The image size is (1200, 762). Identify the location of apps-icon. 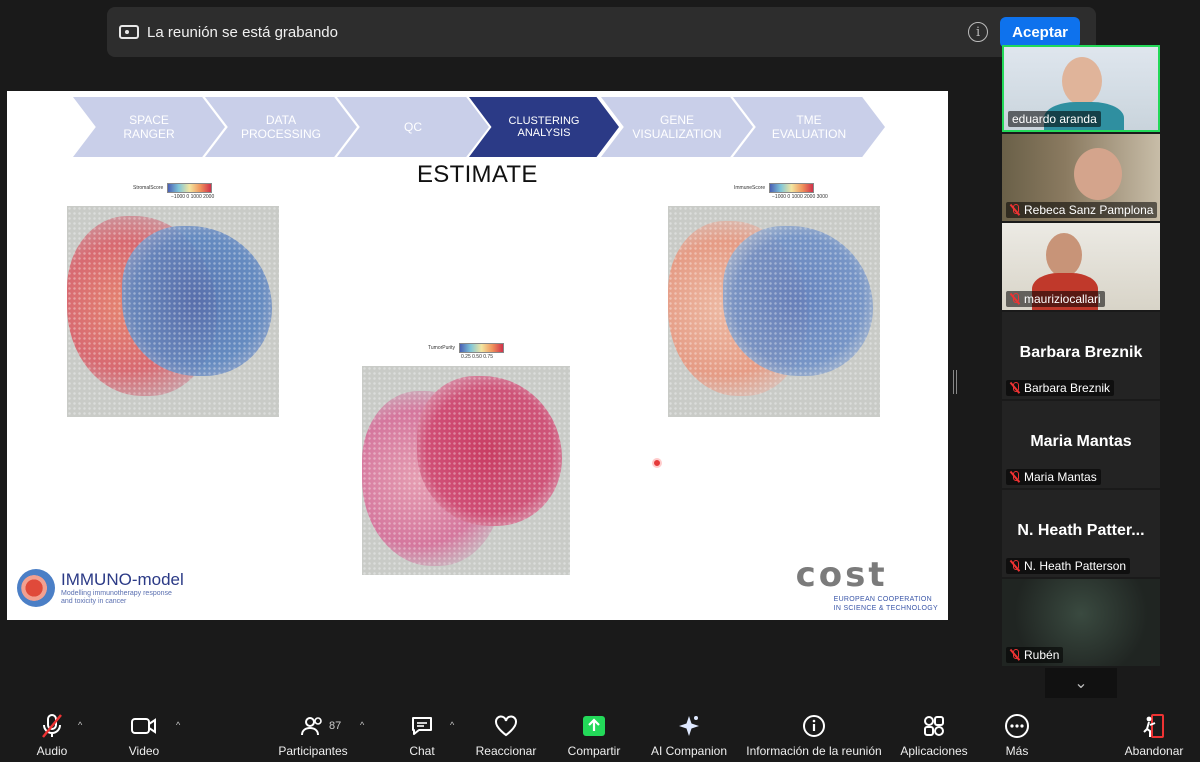
(934, 726).